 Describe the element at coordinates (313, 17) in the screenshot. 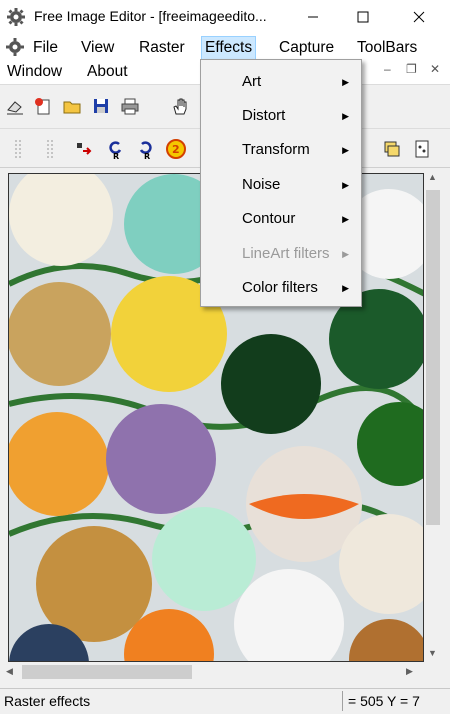

I see `minimize-button` at that location.